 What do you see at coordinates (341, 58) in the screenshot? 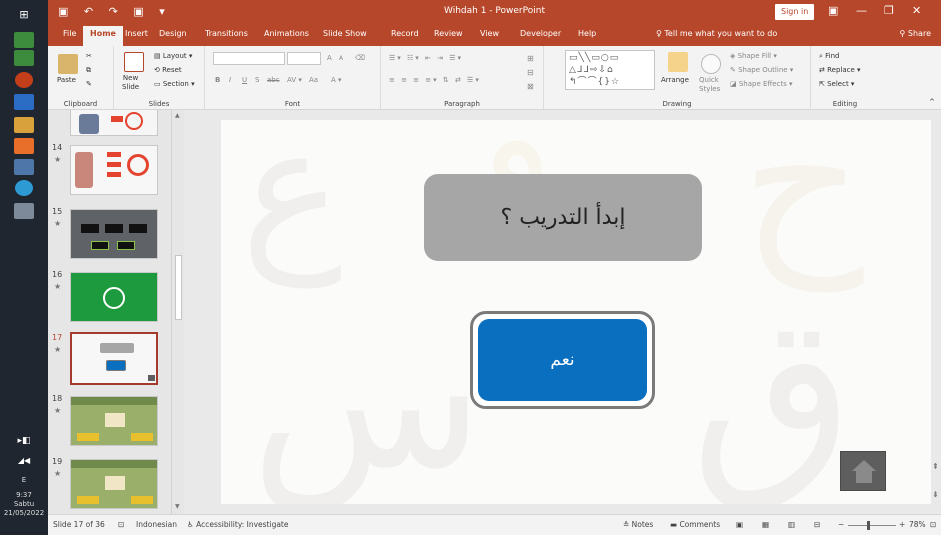
I see `shrink-font-button: A` at bounding box center [341, 58].